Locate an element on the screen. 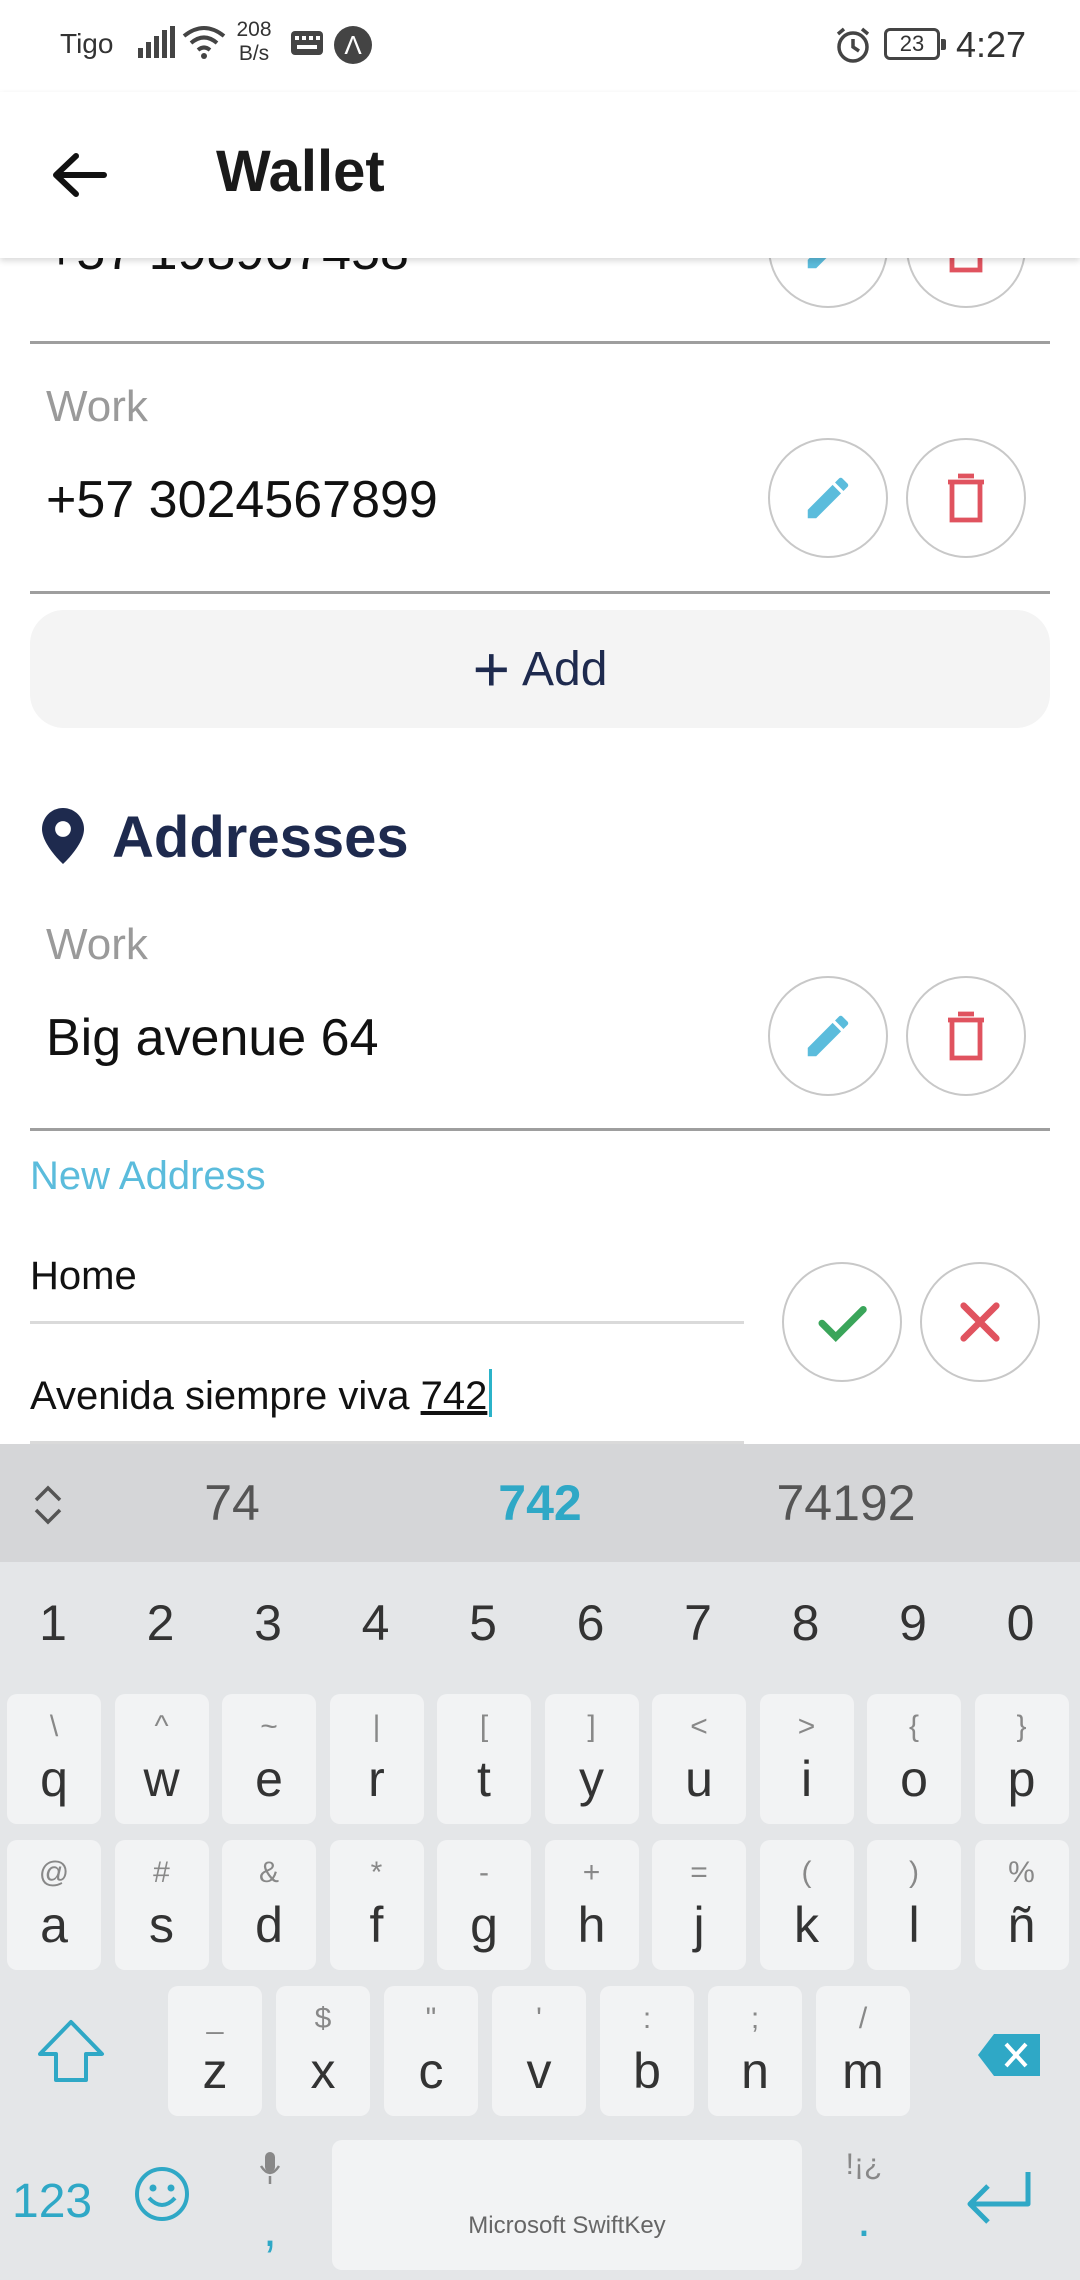  key-u: < u is located at coordinates (699, 1759).